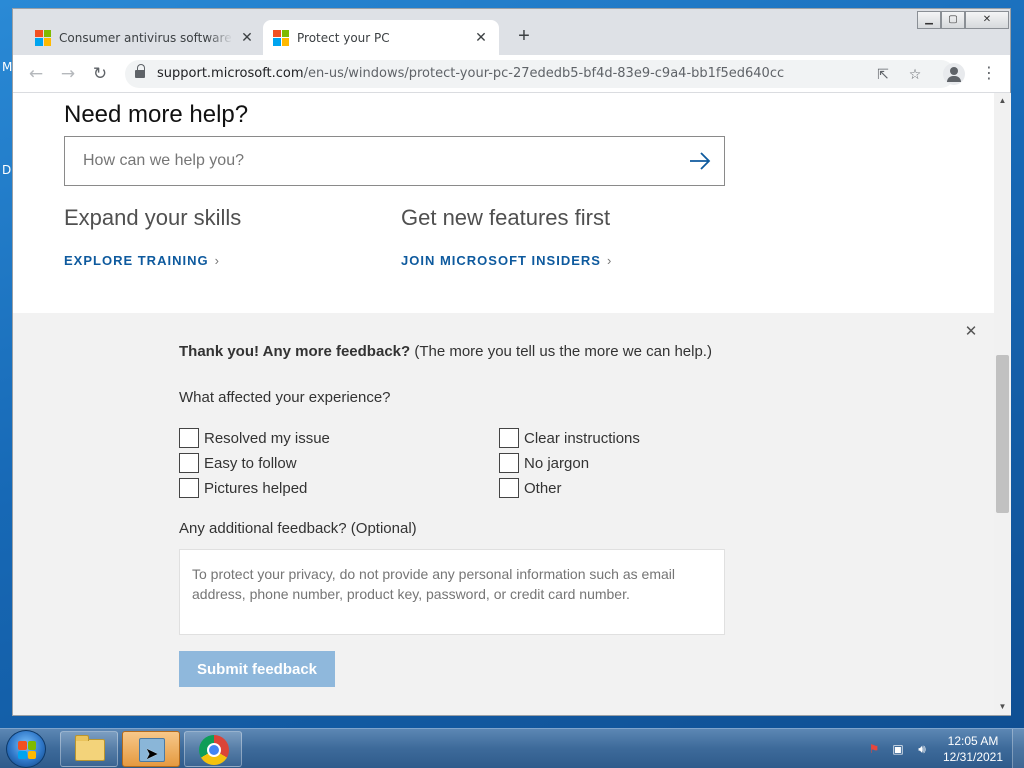 Image resolution: width=1024 pixels, height=768 pixels. What do you see at coordinates (512, 748) in the screenshot?
I see `taskbar: ➤ ⚑ ▣ 🔊︎ 12:05 AM 12/31/2021` at bounding box center [512, 748].